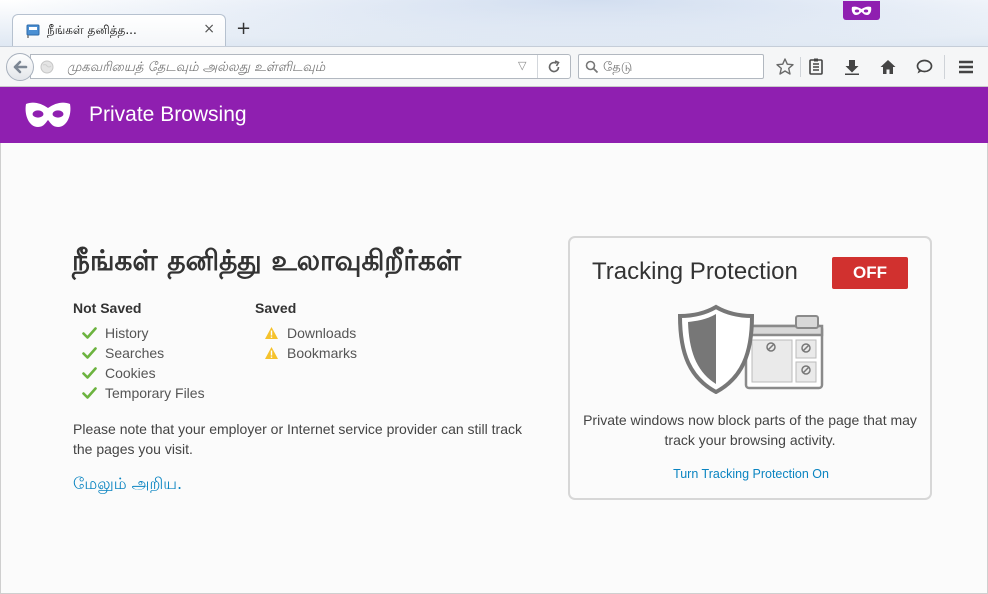  What do you see at coordinates (924, 67) in the screenshot?
I see `chat-bubble-icon` at bounding box center [924, 67].